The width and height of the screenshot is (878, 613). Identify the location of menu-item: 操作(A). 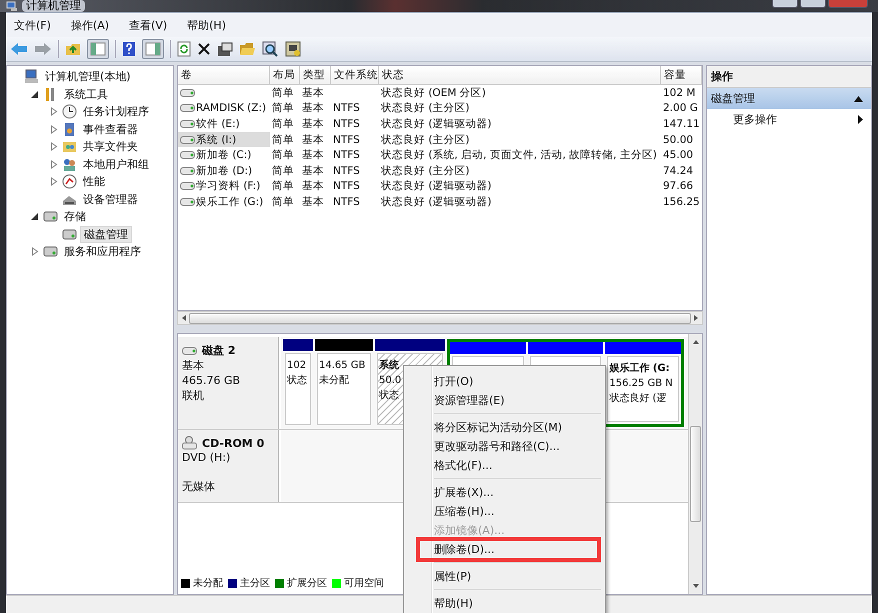
(90, 25).